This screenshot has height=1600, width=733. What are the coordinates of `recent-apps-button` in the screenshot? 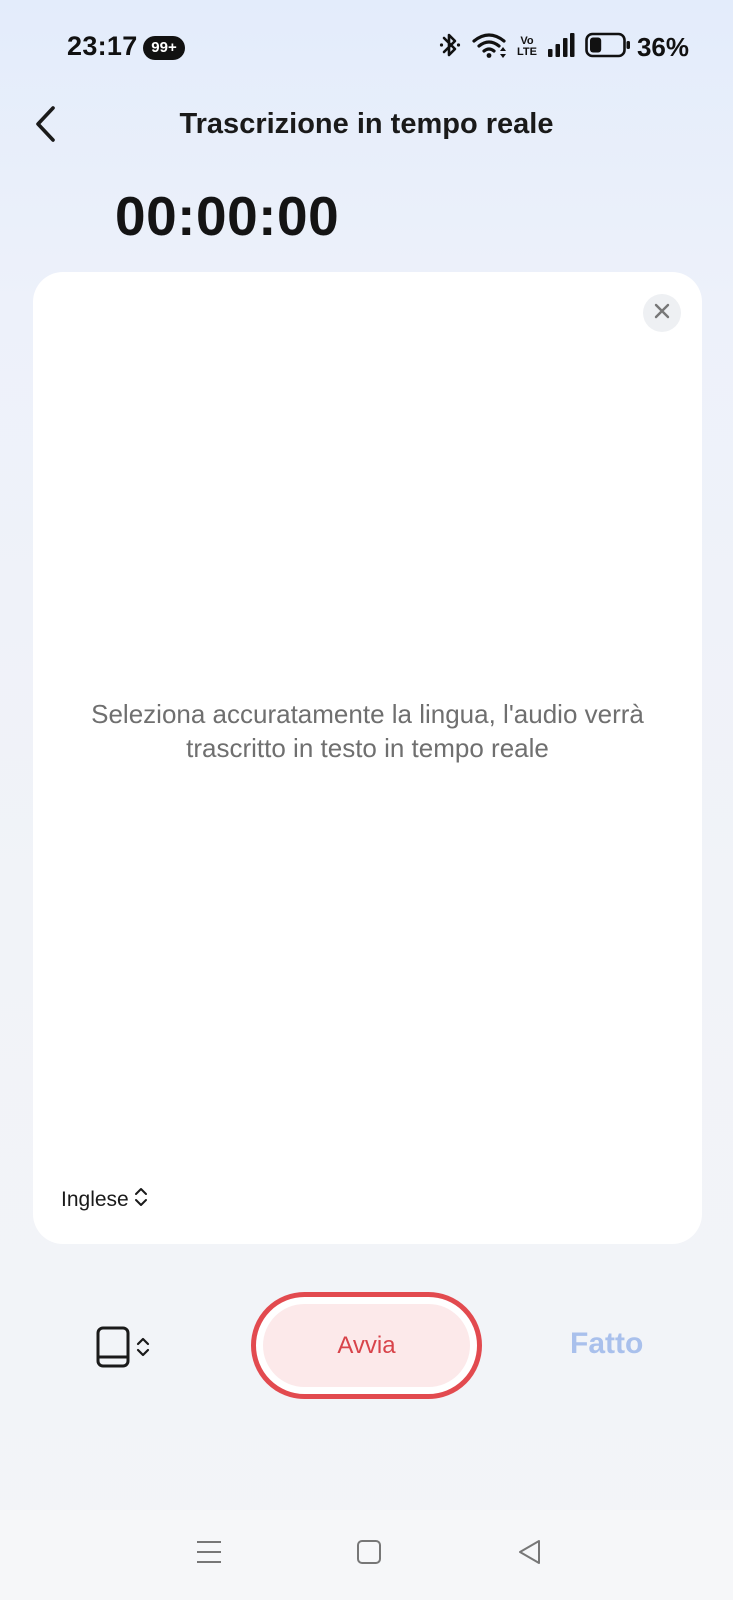 It's located at (209, 1554).